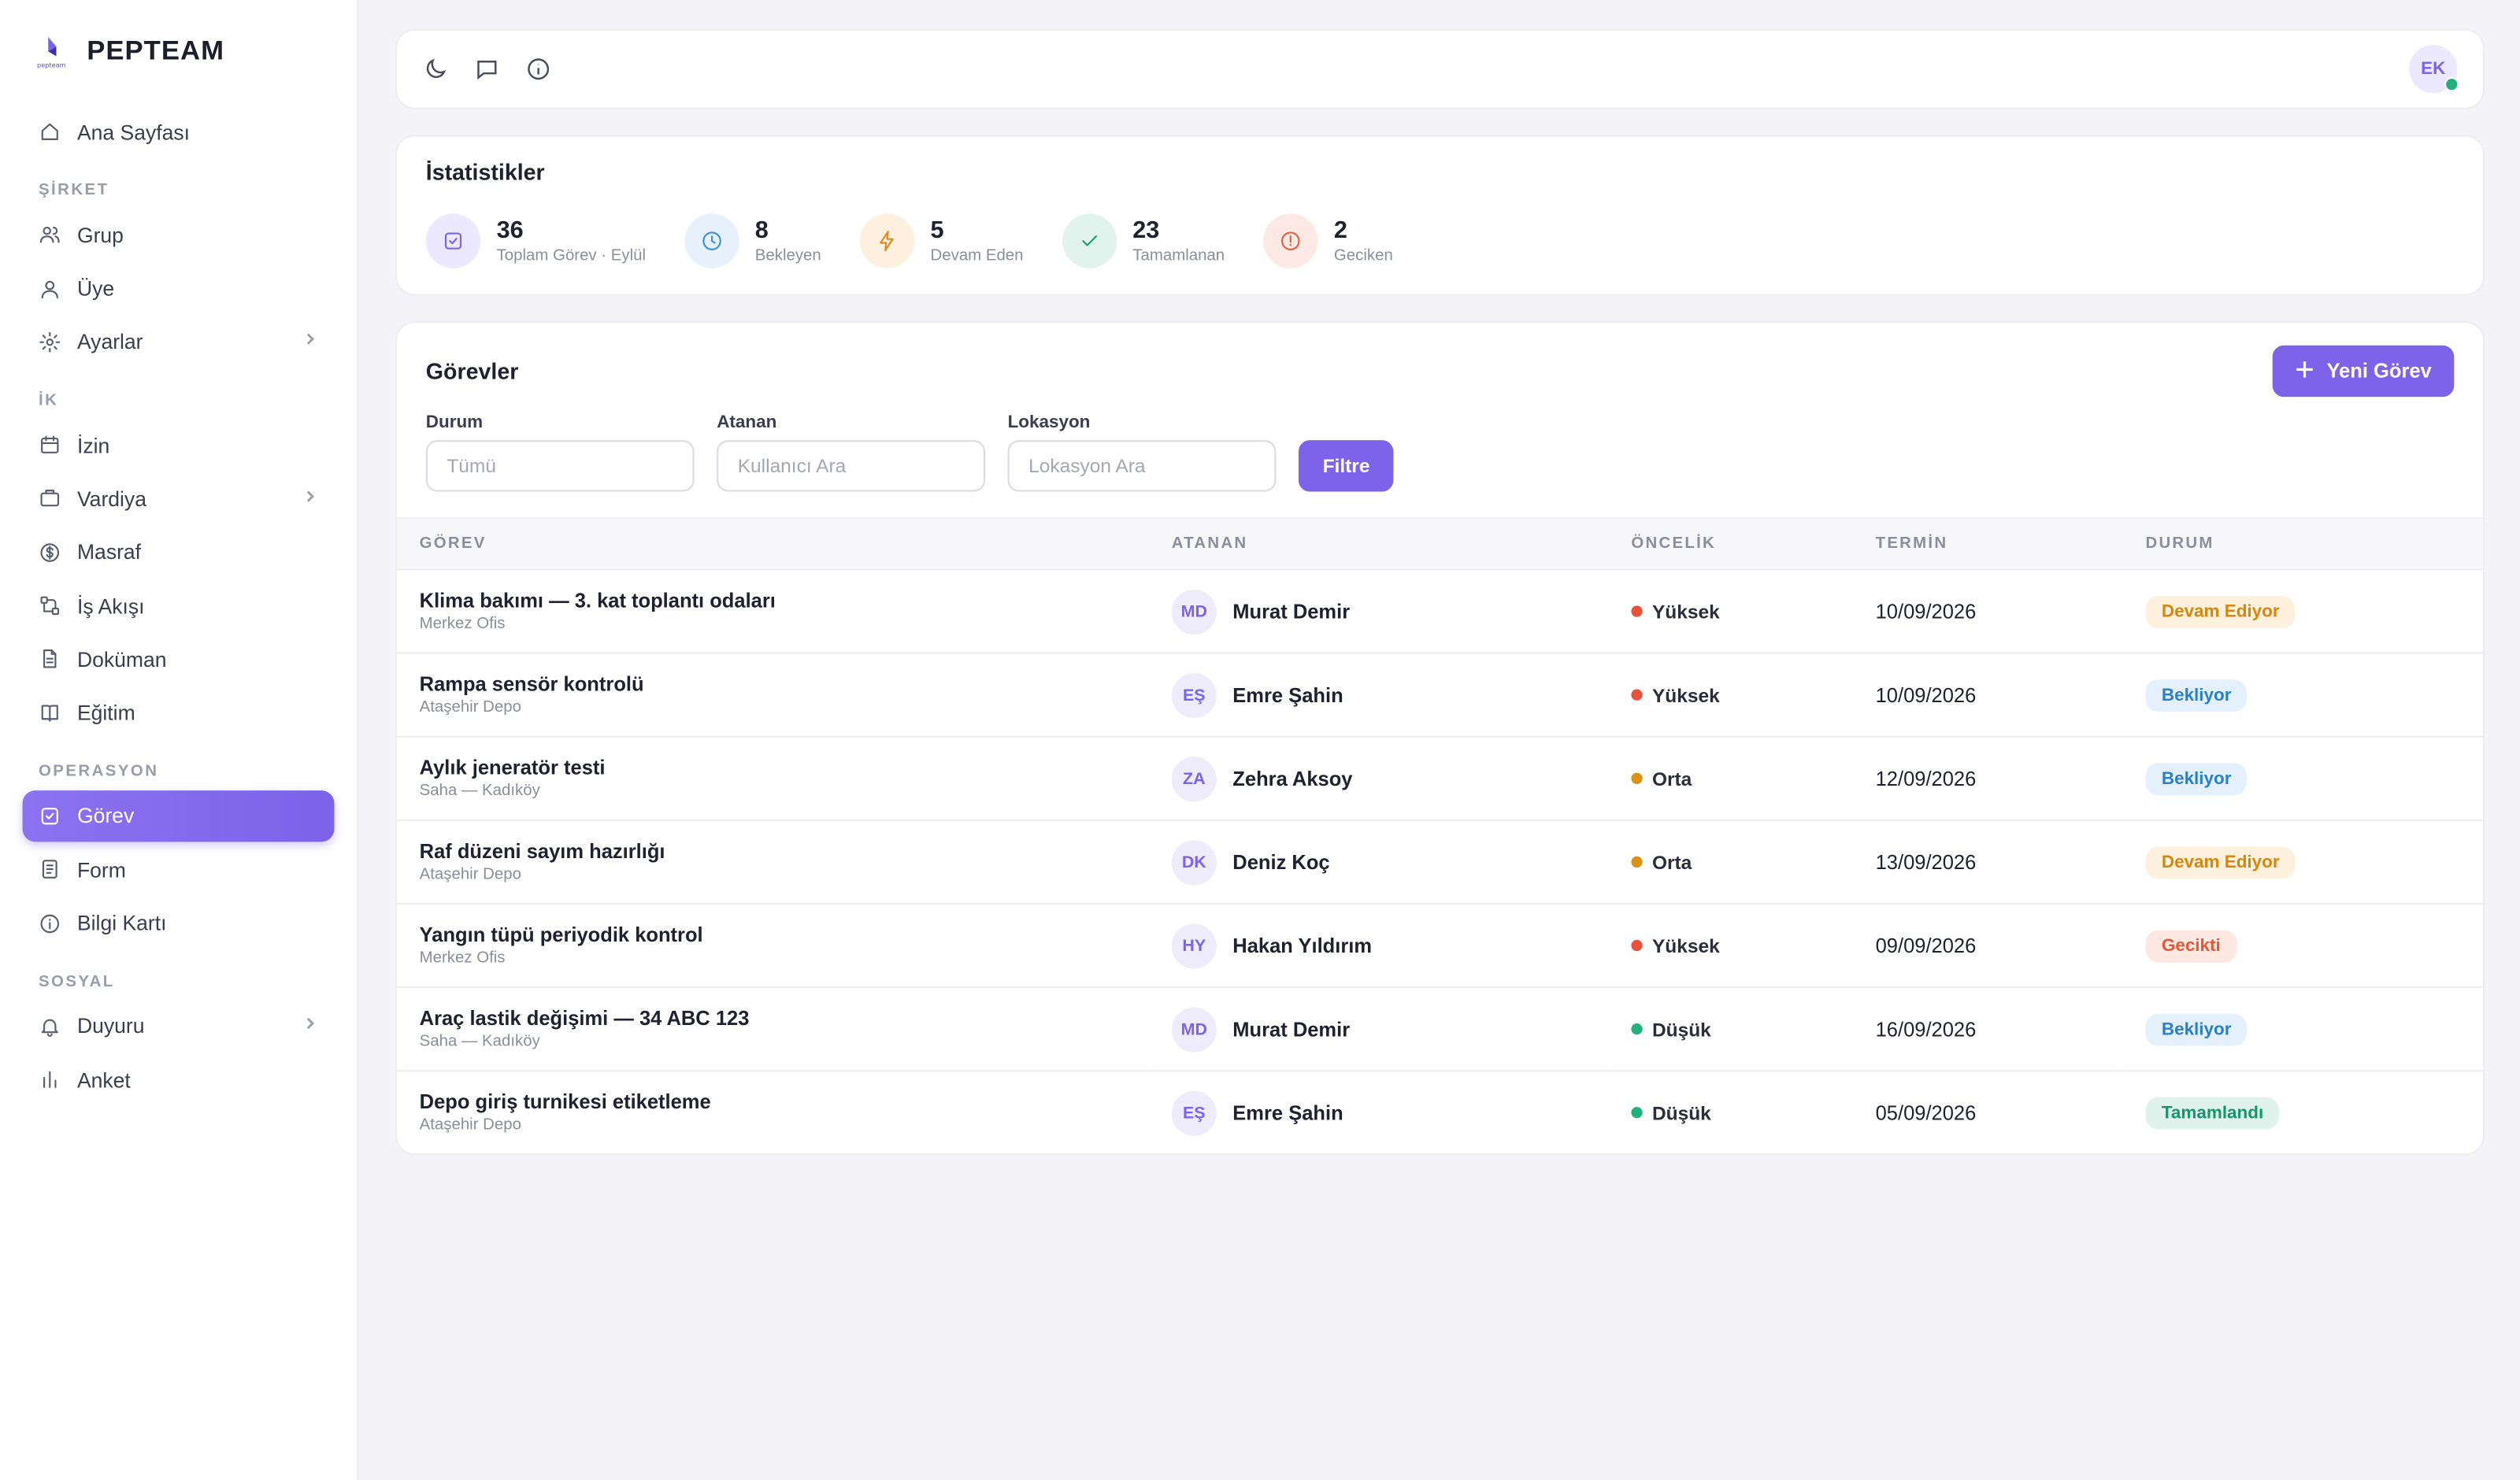 The width and height of the screenshot is (2520, 1480). Describe the element at coordinates (179, 605) in the screenshot. I see `sidebar-item-is-akisi: İş Akışı` at that location.